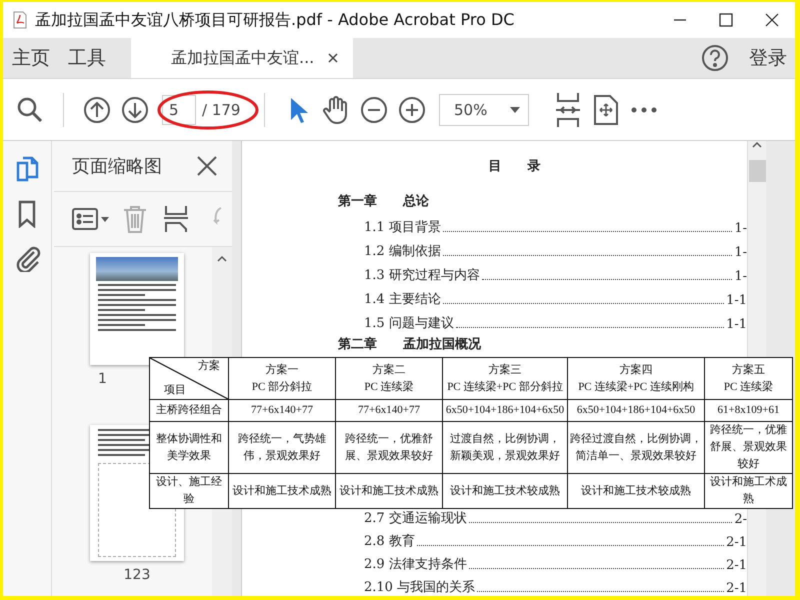 Image resolution: width=800 pixels, height=600 pixels. I want to click on panel-title: 页面缩略图, so click(117, 166).